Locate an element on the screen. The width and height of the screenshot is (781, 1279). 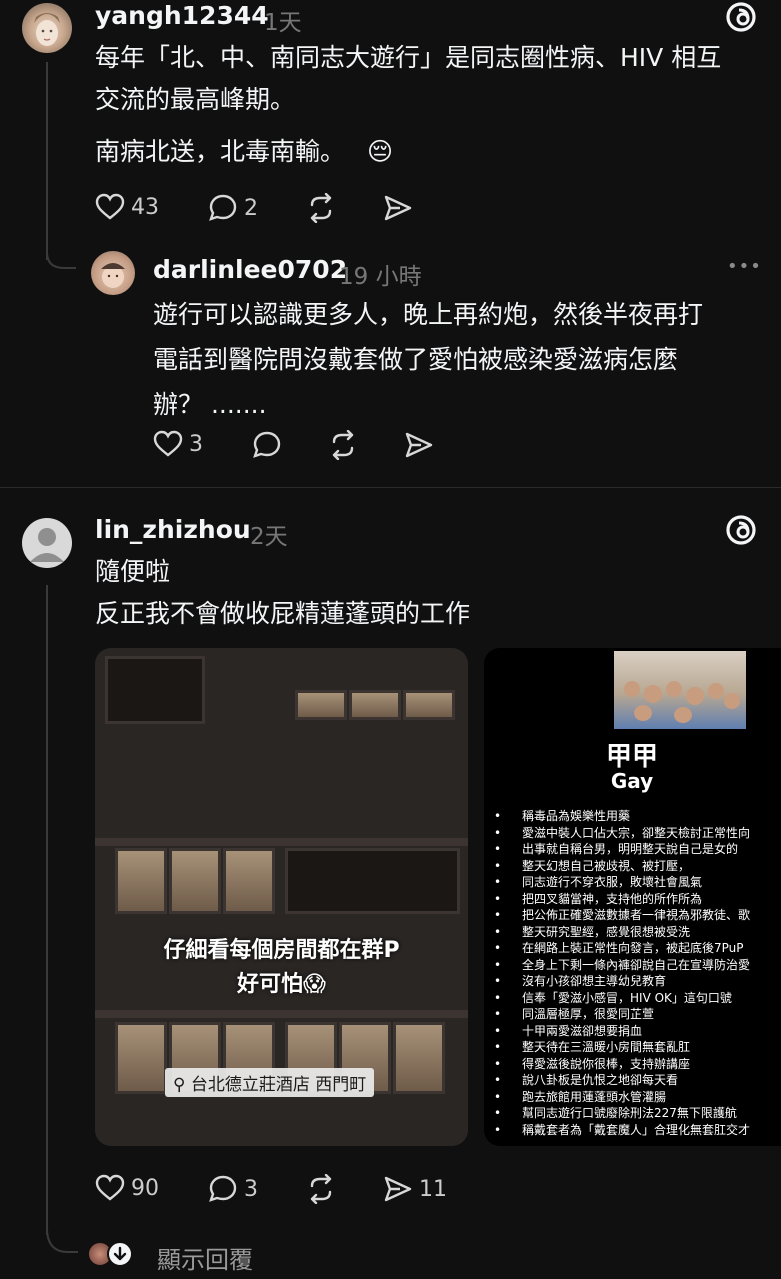
like-button: 3 is located at coordinates (178, 444).